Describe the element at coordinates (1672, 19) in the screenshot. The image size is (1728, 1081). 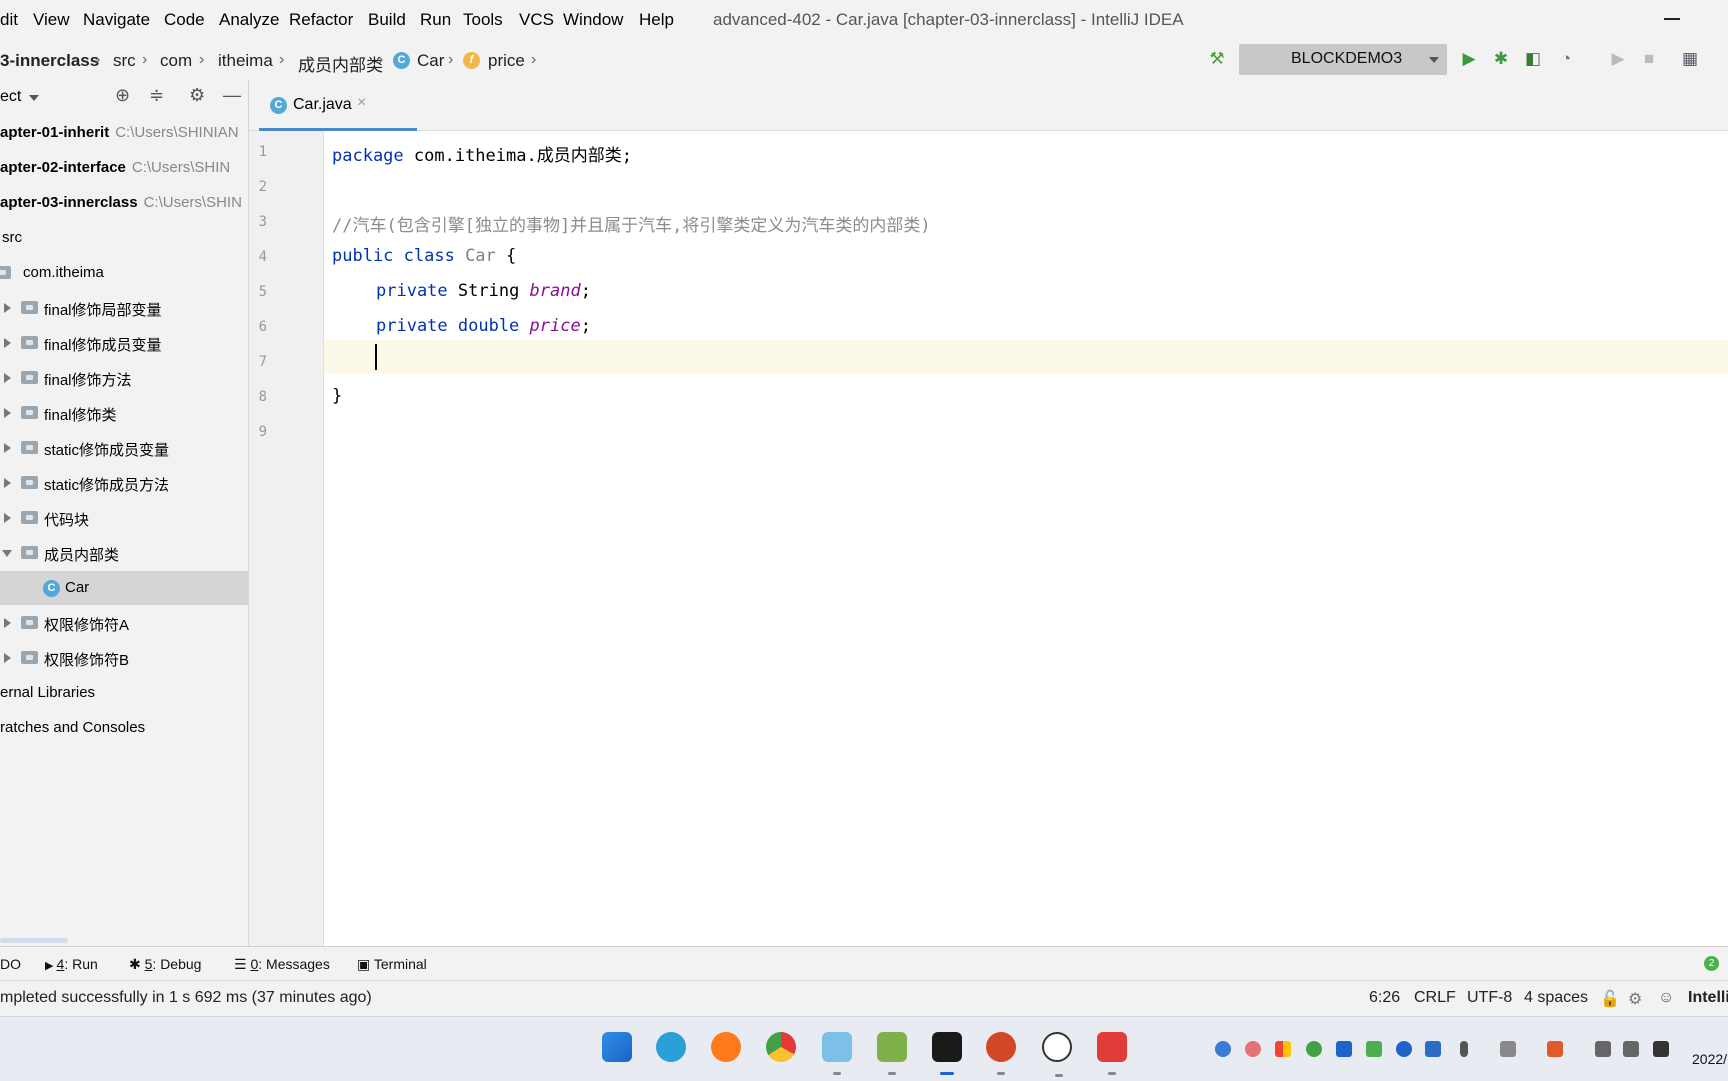
I see `minimize-window-button` at that location.